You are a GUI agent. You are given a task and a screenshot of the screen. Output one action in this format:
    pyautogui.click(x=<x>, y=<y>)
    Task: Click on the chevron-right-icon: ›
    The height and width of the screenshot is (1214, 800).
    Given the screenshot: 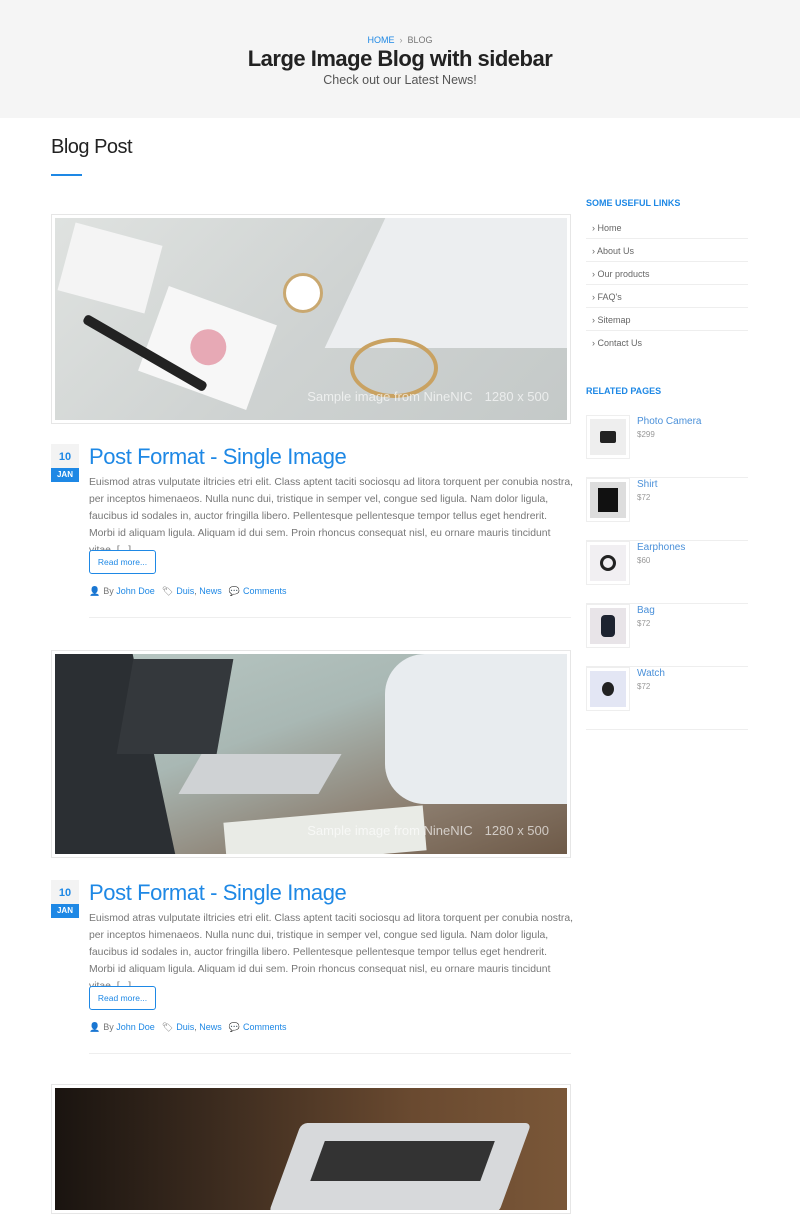 What is the action you would take?
    pyautogui.click(x=401, y=40)
    